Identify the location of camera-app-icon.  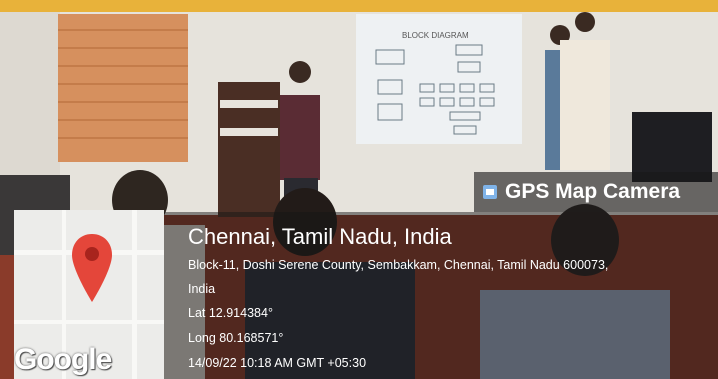
(490, 192).